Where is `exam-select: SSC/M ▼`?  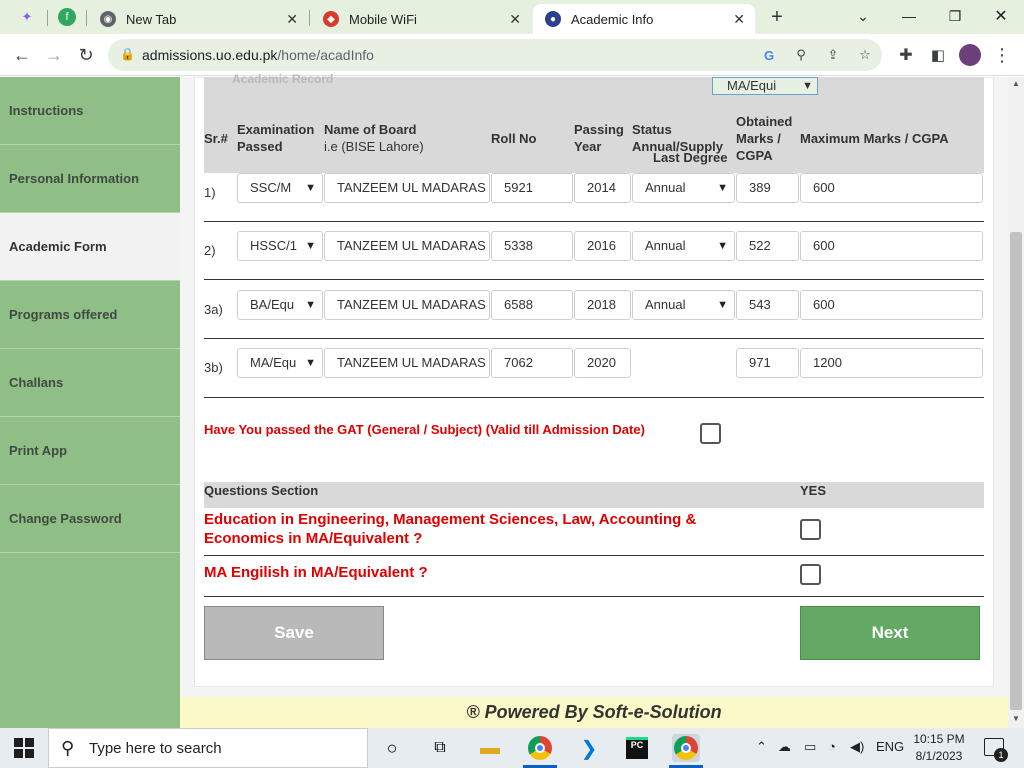
exam-select: SSC/M ▼ is located at coordinates (280, 188).